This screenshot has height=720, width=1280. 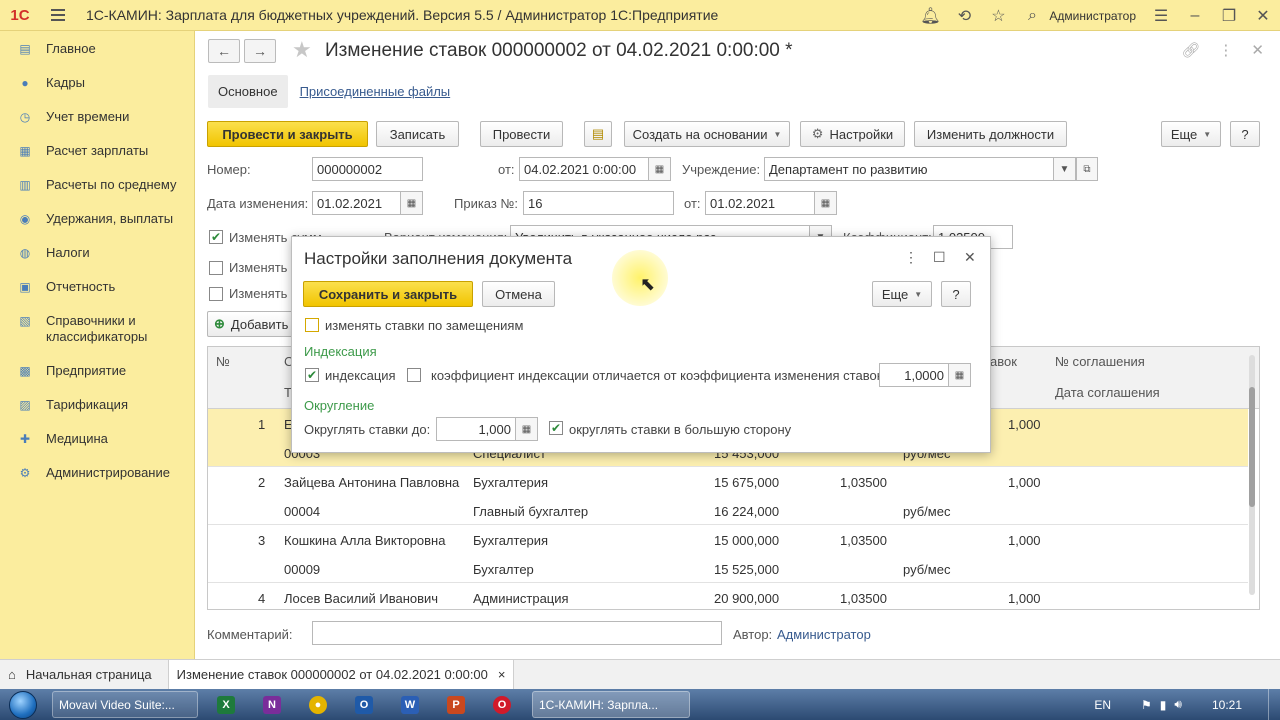 I want to click on menu-icon, so click(x=58, y=15).